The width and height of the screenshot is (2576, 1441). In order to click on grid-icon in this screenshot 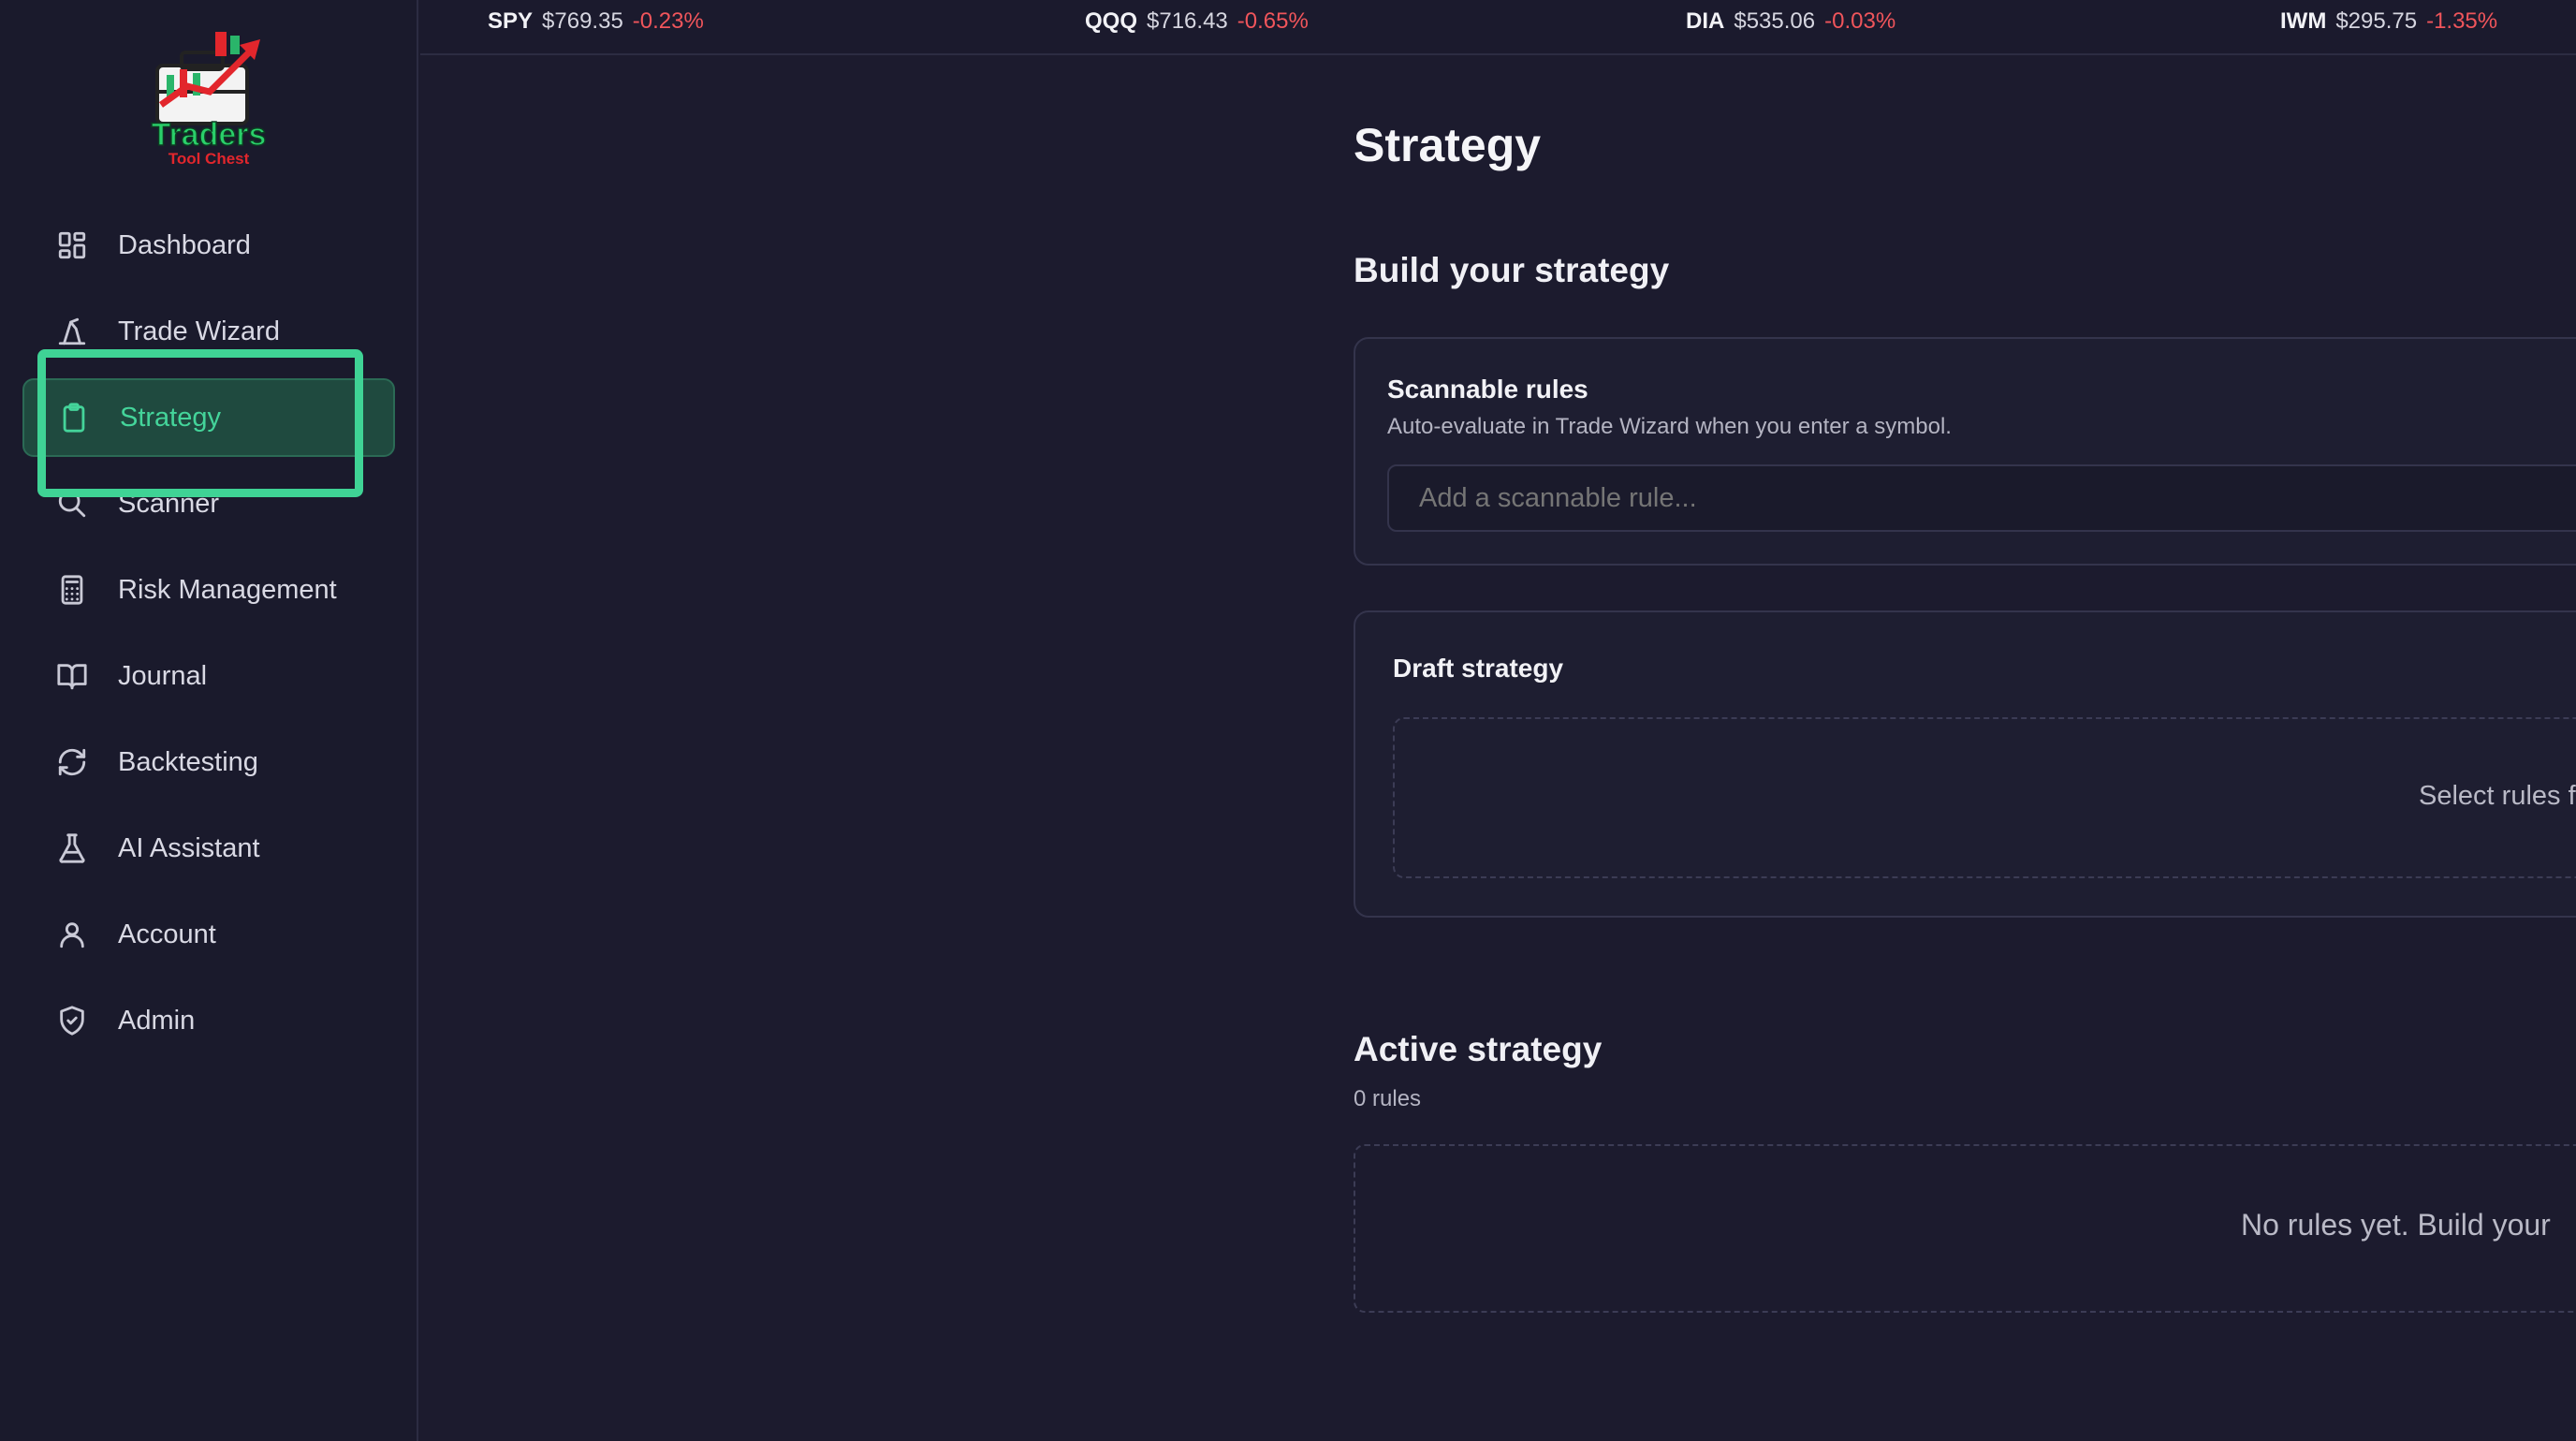, I will do `click(72, 245)`.